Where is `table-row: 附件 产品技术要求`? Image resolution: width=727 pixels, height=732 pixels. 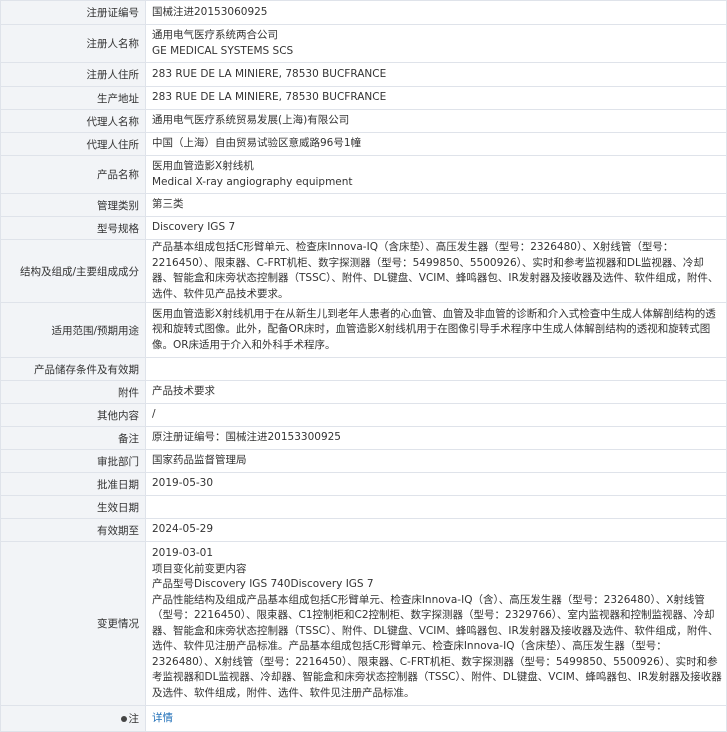
table-row: 附件 产品技术要求 is located at coordinates (363, 392).